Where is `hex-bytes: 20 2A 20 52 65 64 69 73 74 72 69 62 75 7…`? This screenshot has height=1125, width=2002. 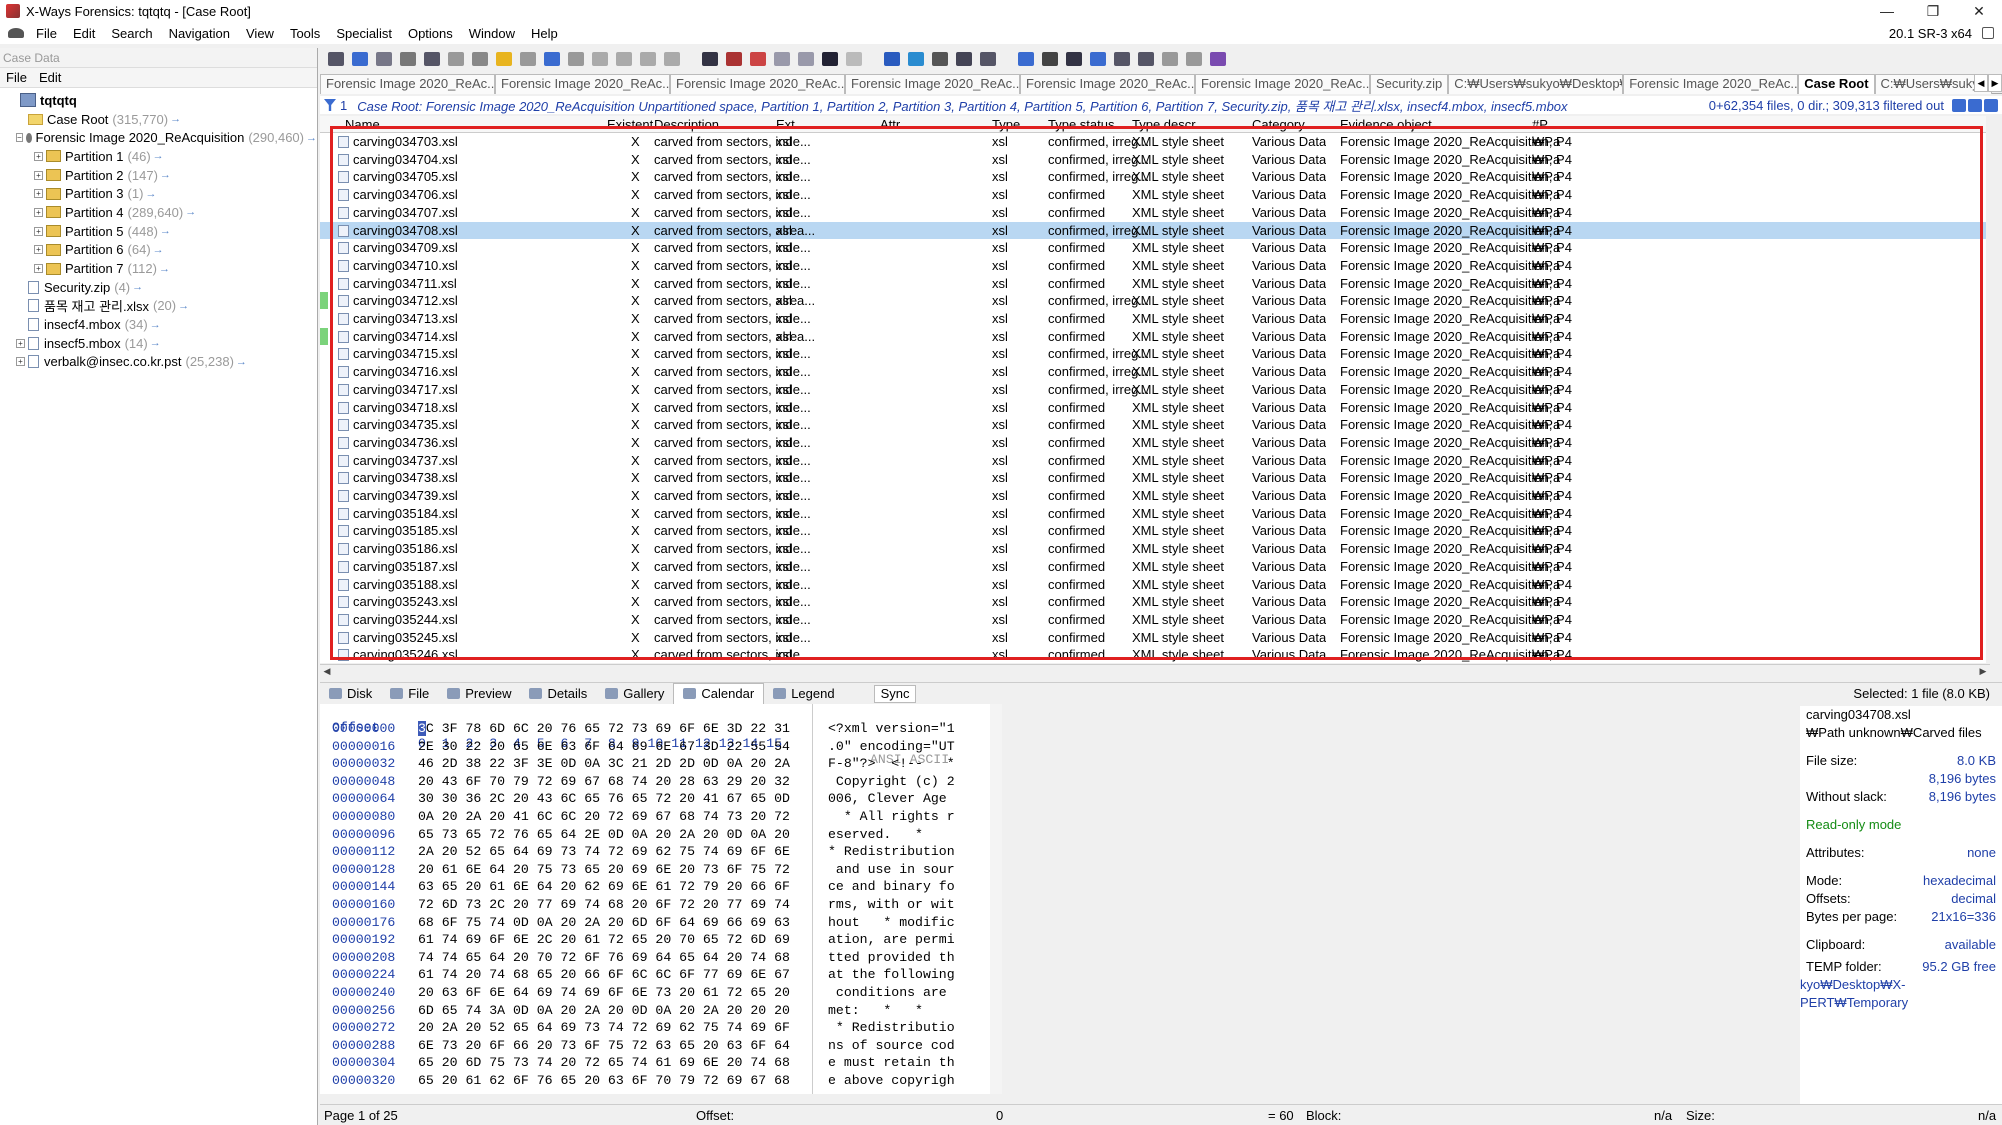
hex-bytes: 20 2A 20 52 65 64 69 73 74 72 69 62 75 7… is located at coordinates (604, 1028).